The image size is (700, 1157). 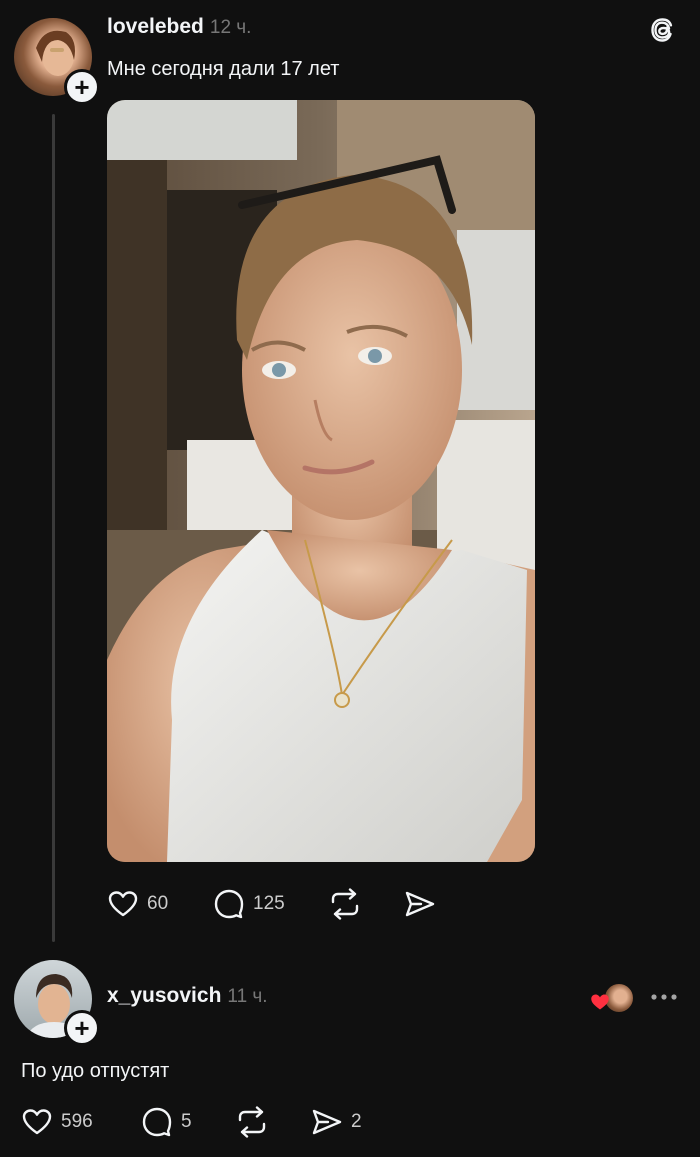 What do you see at coordinates (186, 1121) in the screenshot?
I see `reply-comment-count: 5` at bounding box center [186, 1121].